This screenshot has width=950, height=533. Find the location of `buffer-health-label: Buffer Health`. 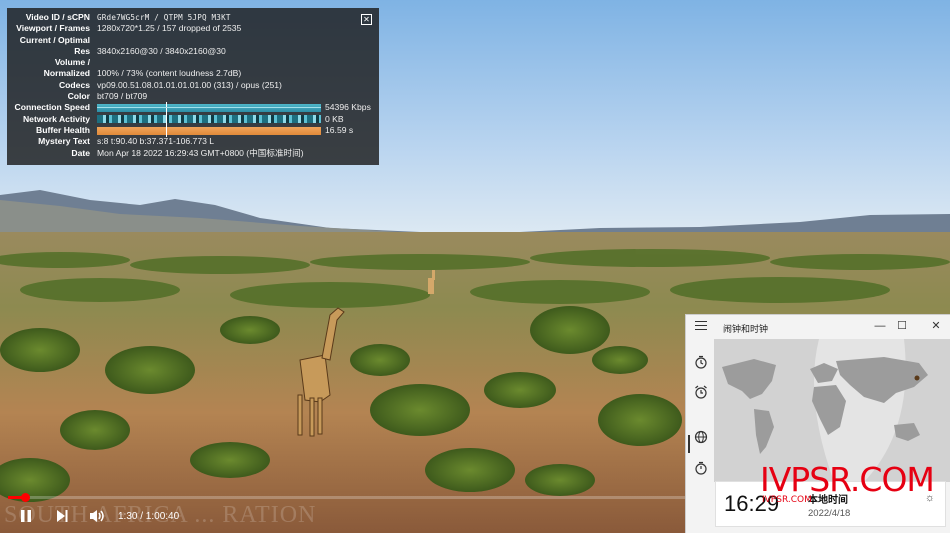

buffer-health-label: Buffer Health is located at coordinates (63, 129).